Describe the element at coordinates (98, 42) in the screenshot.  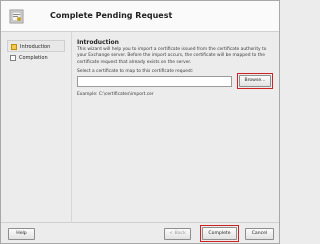
I see `section-heading: Introduction` at that location.